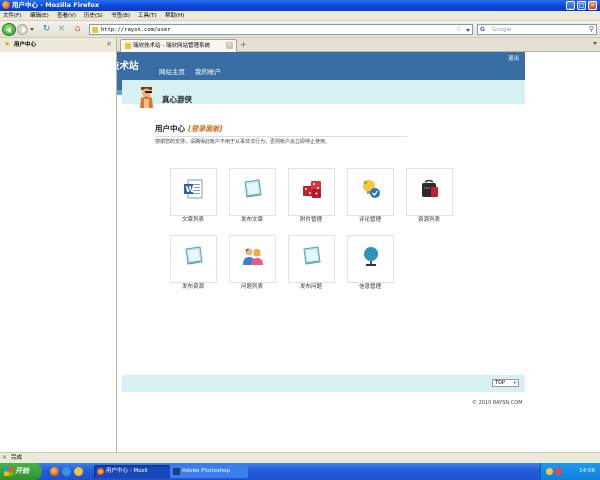  What do you see at coordinates (54, 471) in the screenshot?
I see `quicklaunch-firefox-icon` at bounding box center [54, 471].